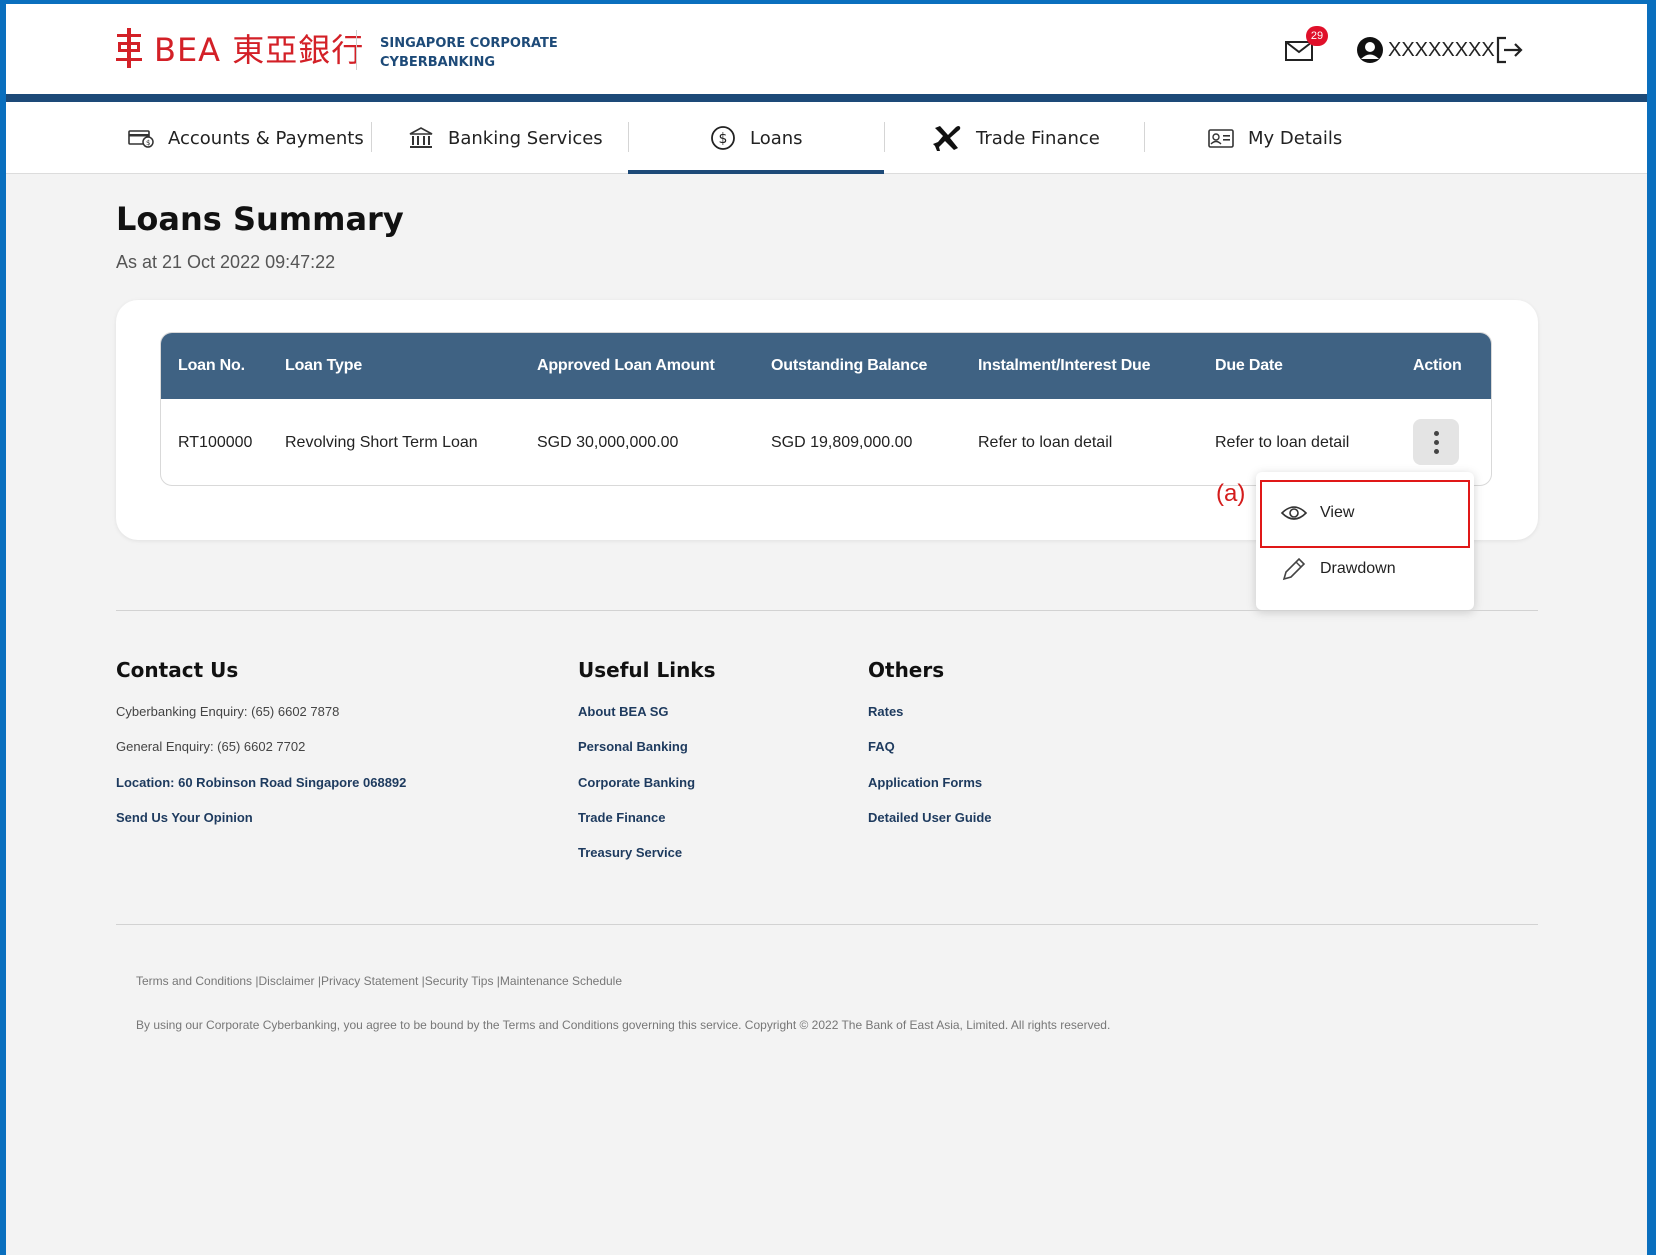 The height and width of the screenshot is (1255, 1656). What do you see at coordinates (381, 442) in the screenshot?
I see `loan-type: Revolving Short Term Loan` at bounding box center [381, 442].